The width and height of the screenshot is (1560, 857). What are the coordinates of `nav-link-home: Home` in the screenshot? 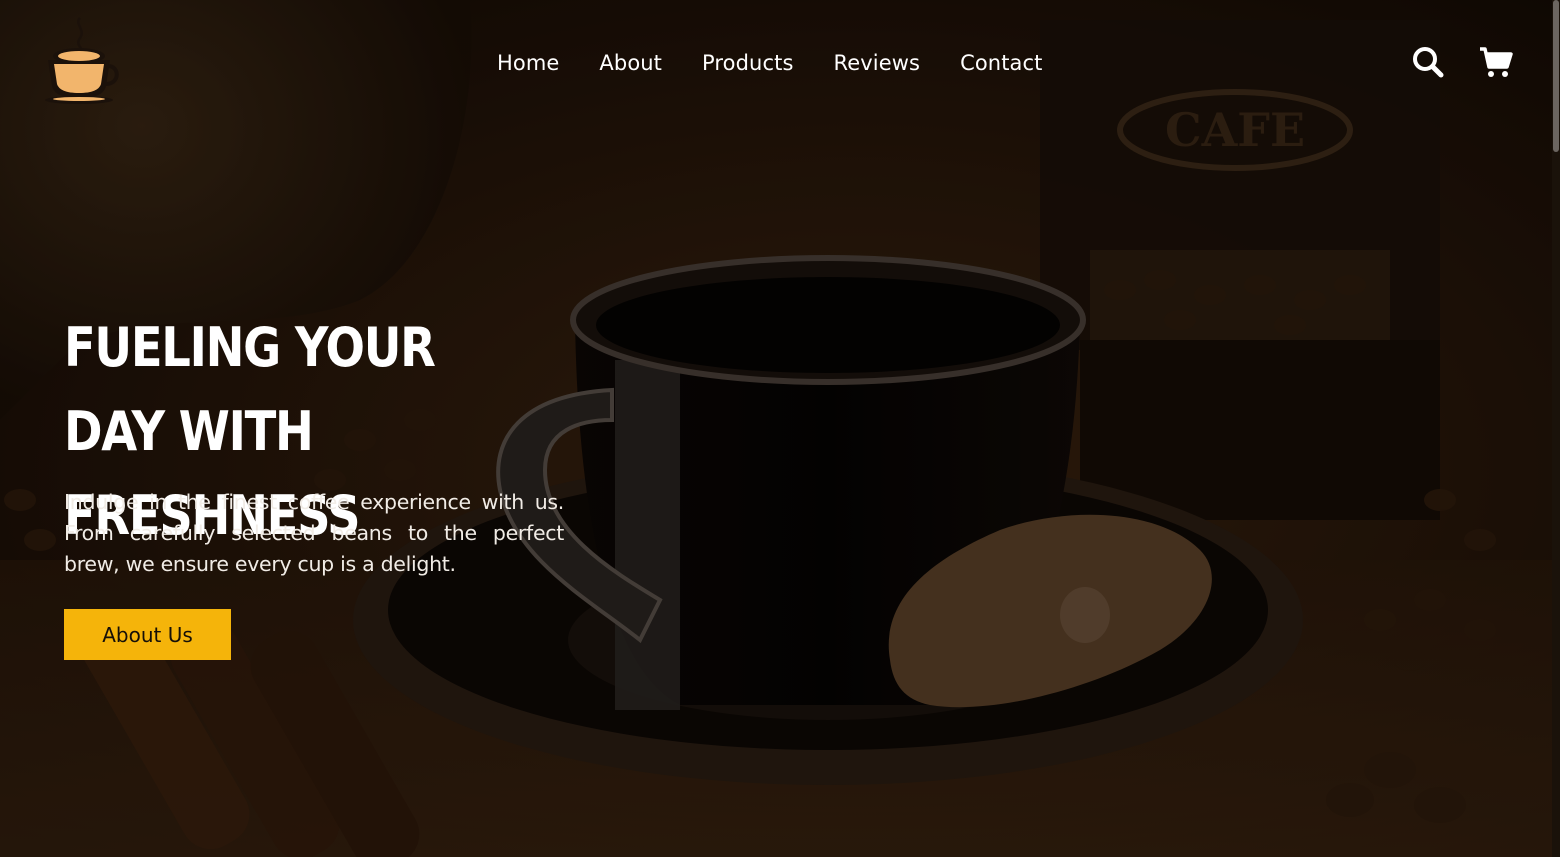 It's located at (528, 63).